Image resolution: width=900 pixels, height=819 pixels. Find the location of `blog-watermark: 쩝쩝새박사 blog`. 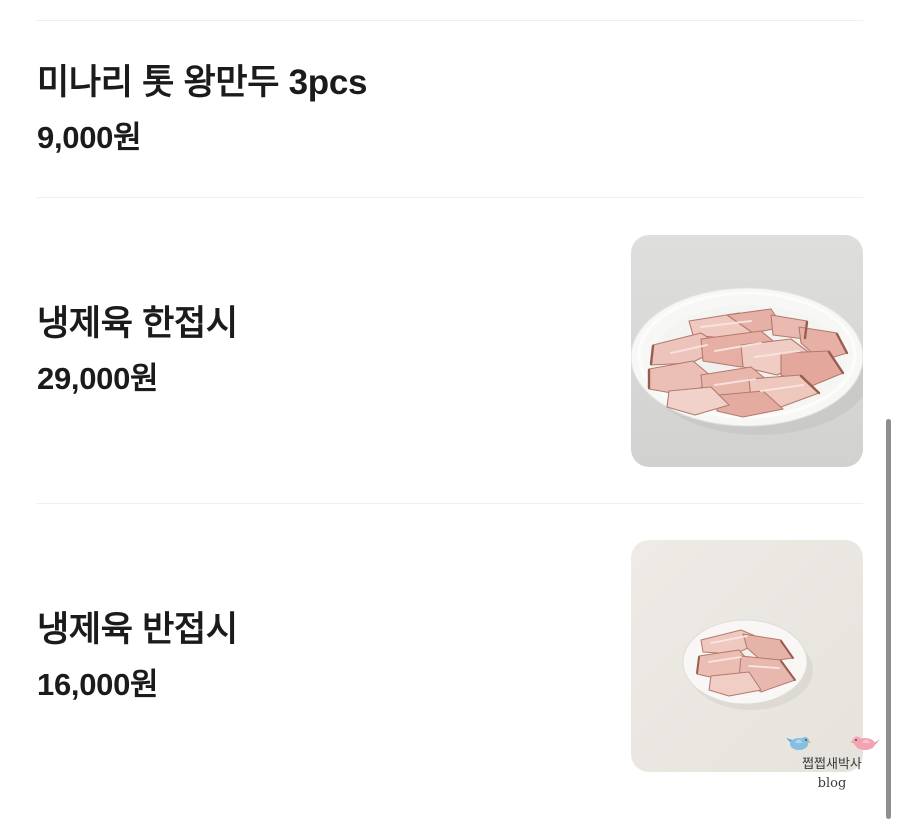

blog-watermark: 쩝쩝새박사 blog is located at coordinates (833, 763).